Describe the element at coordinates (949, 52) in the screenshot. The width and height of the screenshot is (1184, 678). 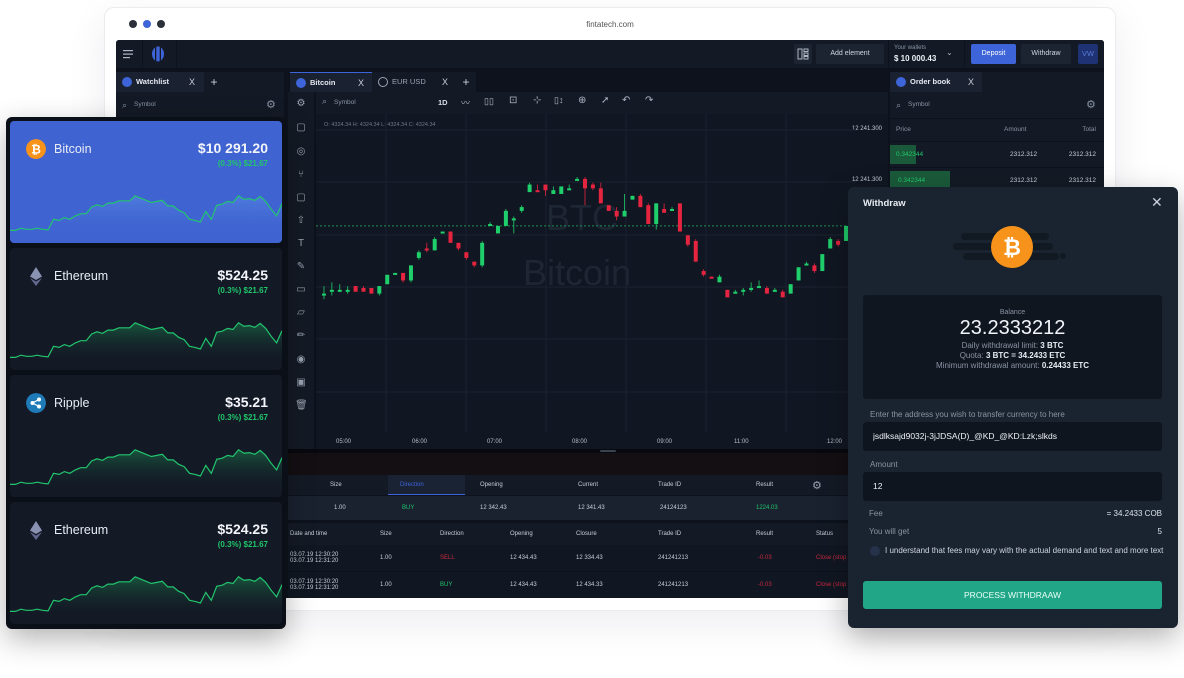
I see `wallet-chevron-down-icon: ⌄` at that location.